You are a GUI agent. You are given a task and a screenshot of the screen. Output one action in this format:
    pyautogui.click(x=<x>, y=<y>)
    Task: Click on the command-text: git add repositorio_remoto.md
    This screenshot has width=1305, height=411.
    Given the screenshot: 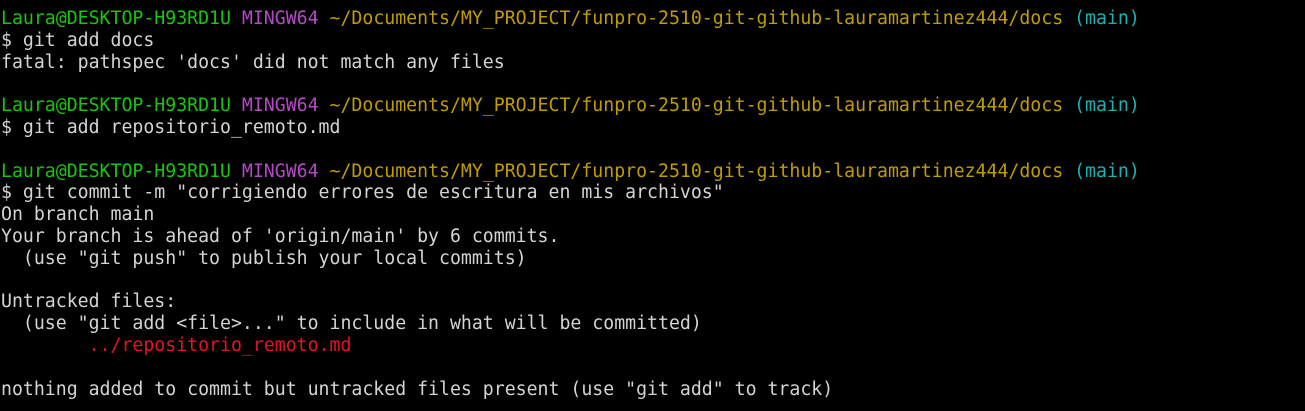 What is the action you would take?
    pyautogui.click(x=181, y=127)
    